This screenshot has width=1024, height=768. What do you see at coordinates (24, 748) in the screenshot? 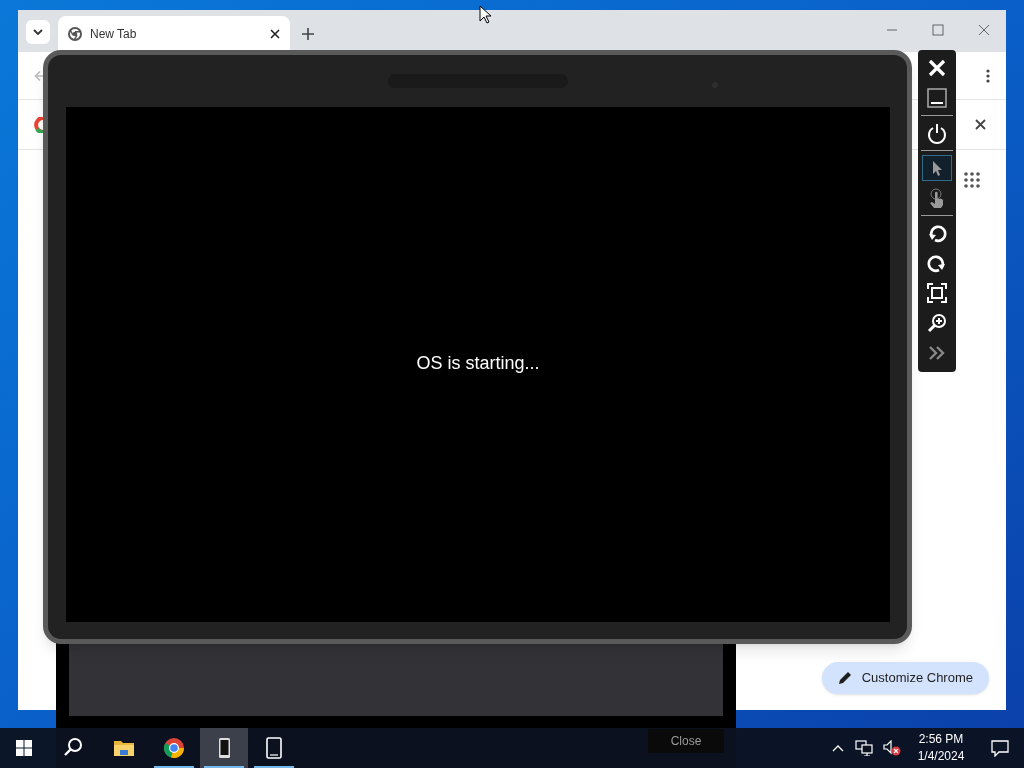
I see `windows-logo-icon` at bounding box center [24, 748].